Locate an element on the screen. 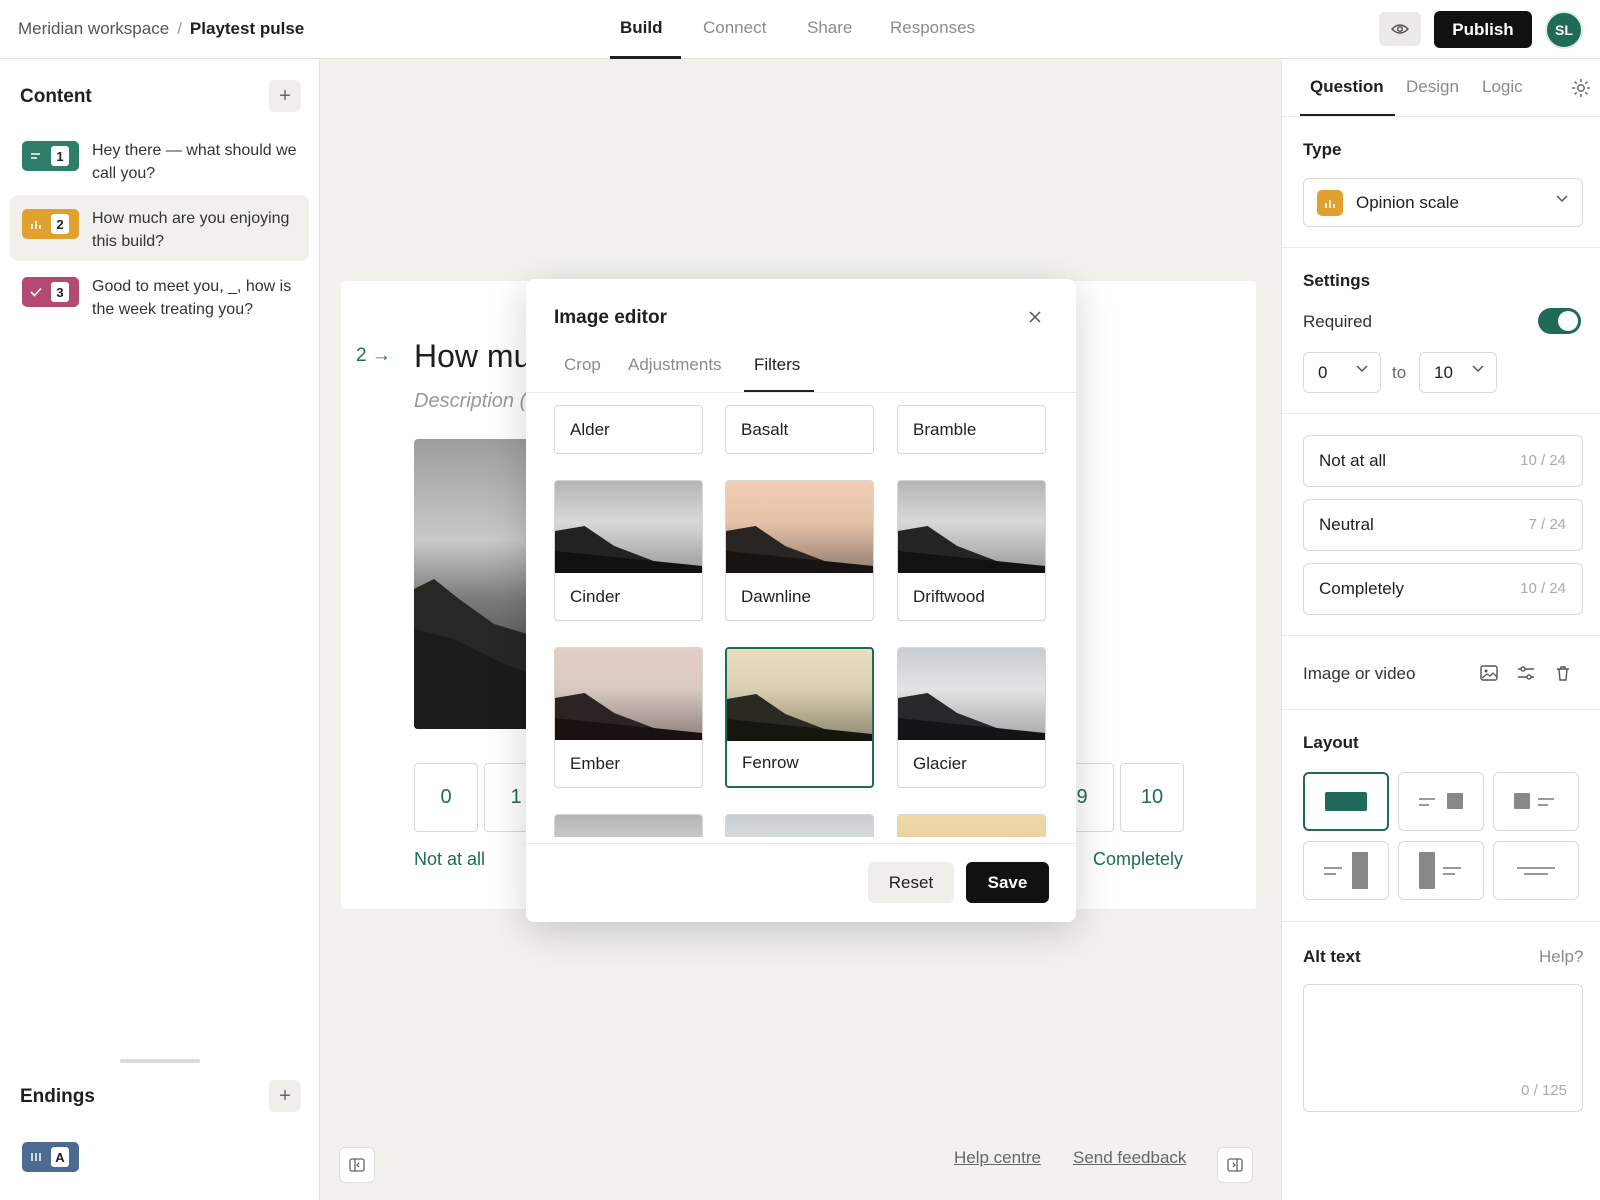  panel-resize-handle is located at coordinates (160, 1061).